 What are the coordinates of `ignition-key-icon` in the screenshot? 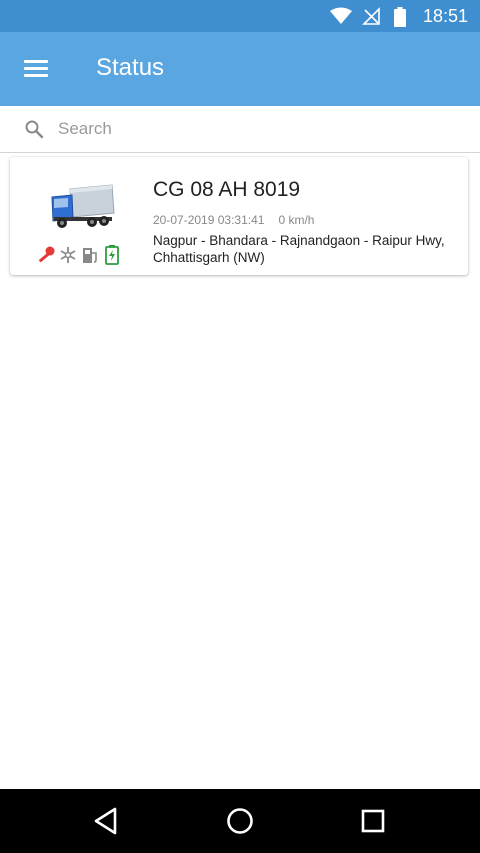 It's located at (46, 254).